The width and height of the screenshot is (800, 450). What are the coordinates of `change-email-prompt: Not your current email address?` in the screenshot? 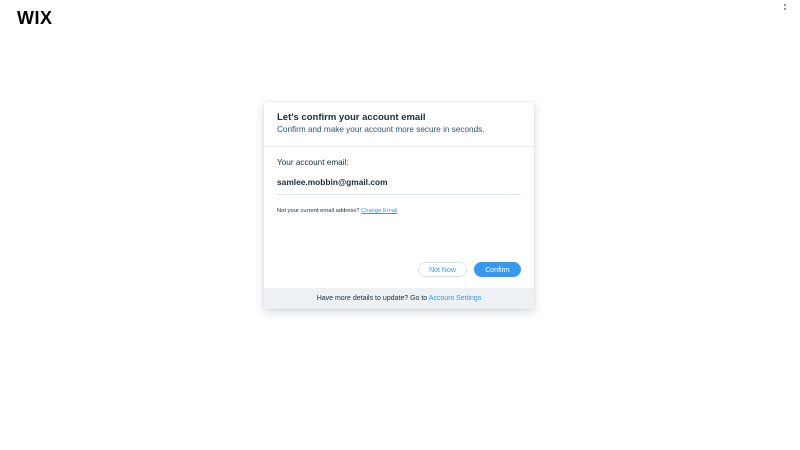 It's located at (318, 211).